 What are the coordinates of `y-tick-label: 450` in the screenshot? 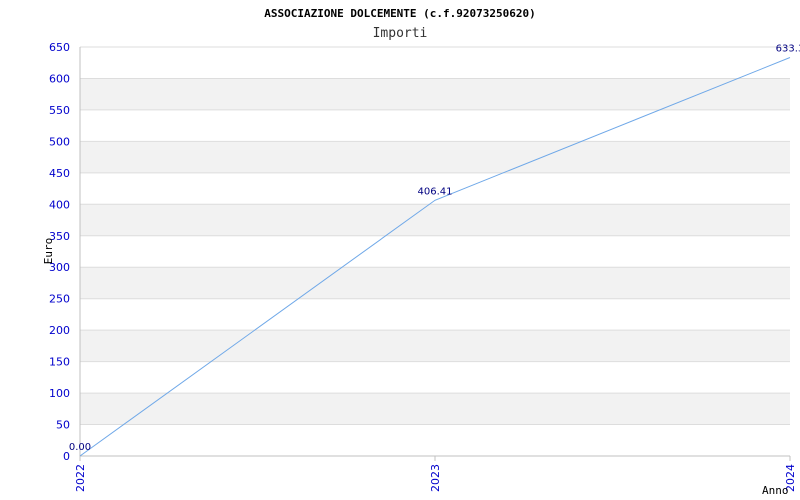 It's located at (59, 173).